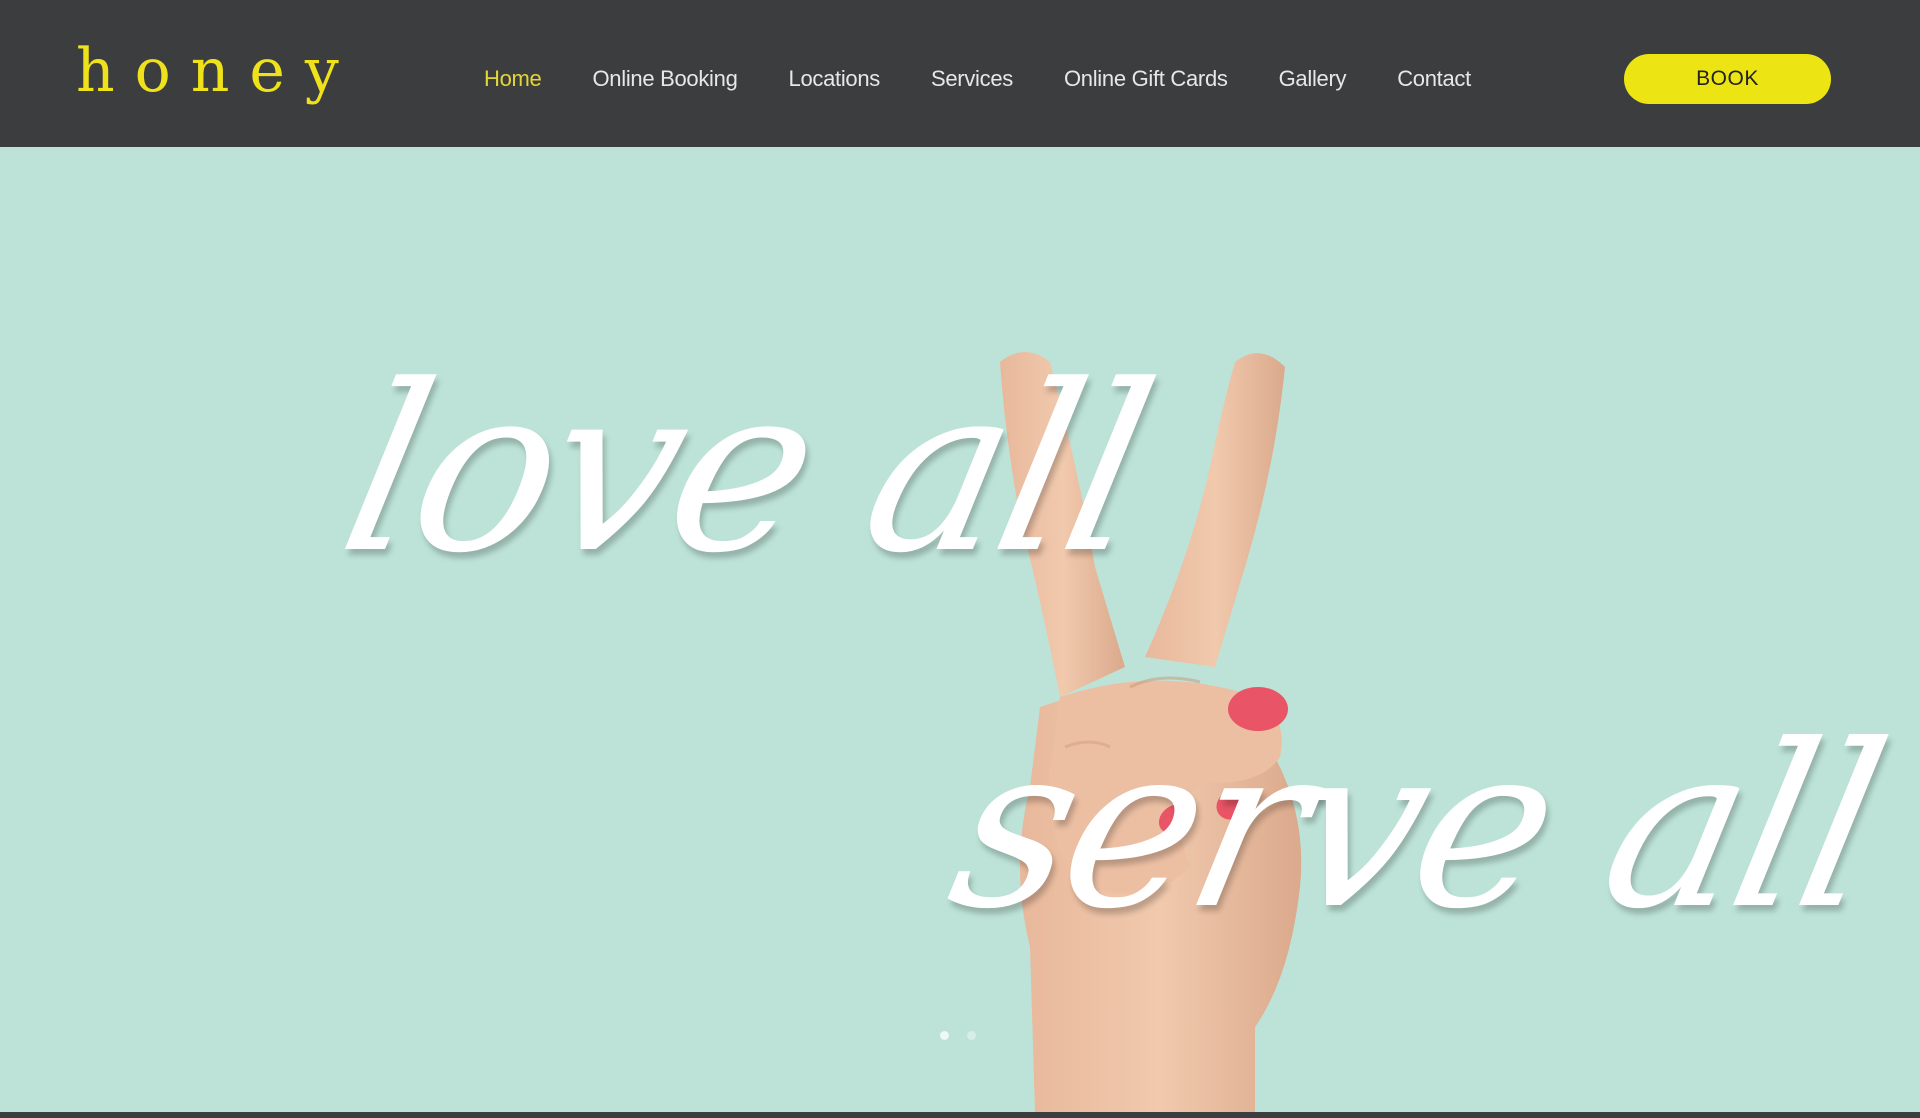 The width and height of the screenshot is (1920, 1118). What do you see at coordinates (1313, 79) in the screenshot?
I see `nav-gallery: Gallery` at bounding box center [1313, 79].